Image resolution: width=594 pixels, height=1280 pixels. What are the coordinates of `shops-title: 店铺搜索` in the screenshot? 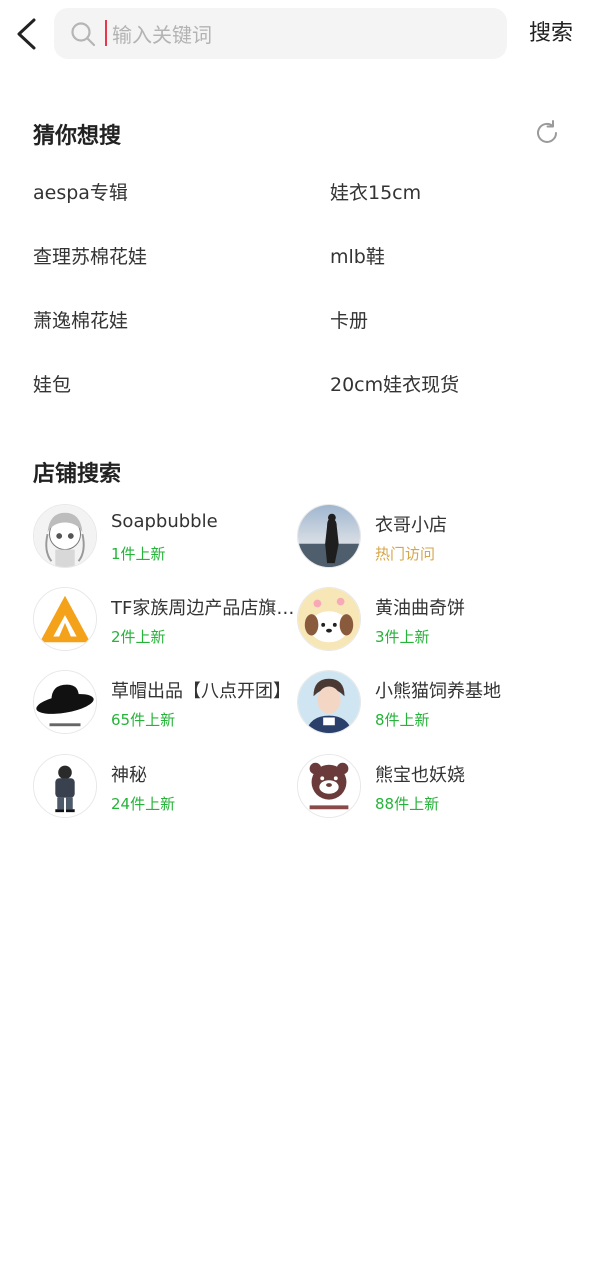 It's located at (77, 474).